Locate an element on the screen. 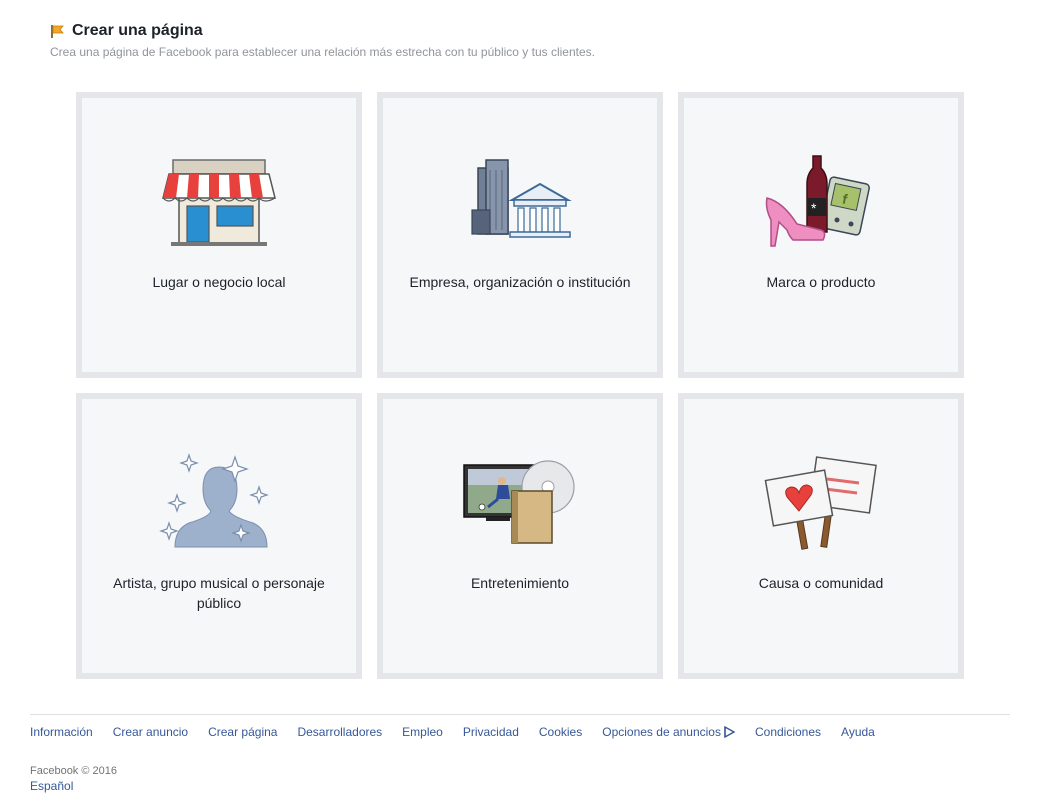 This screenshot has width=1043, height=806. language-link: Español is located at coordinates (51, 786).